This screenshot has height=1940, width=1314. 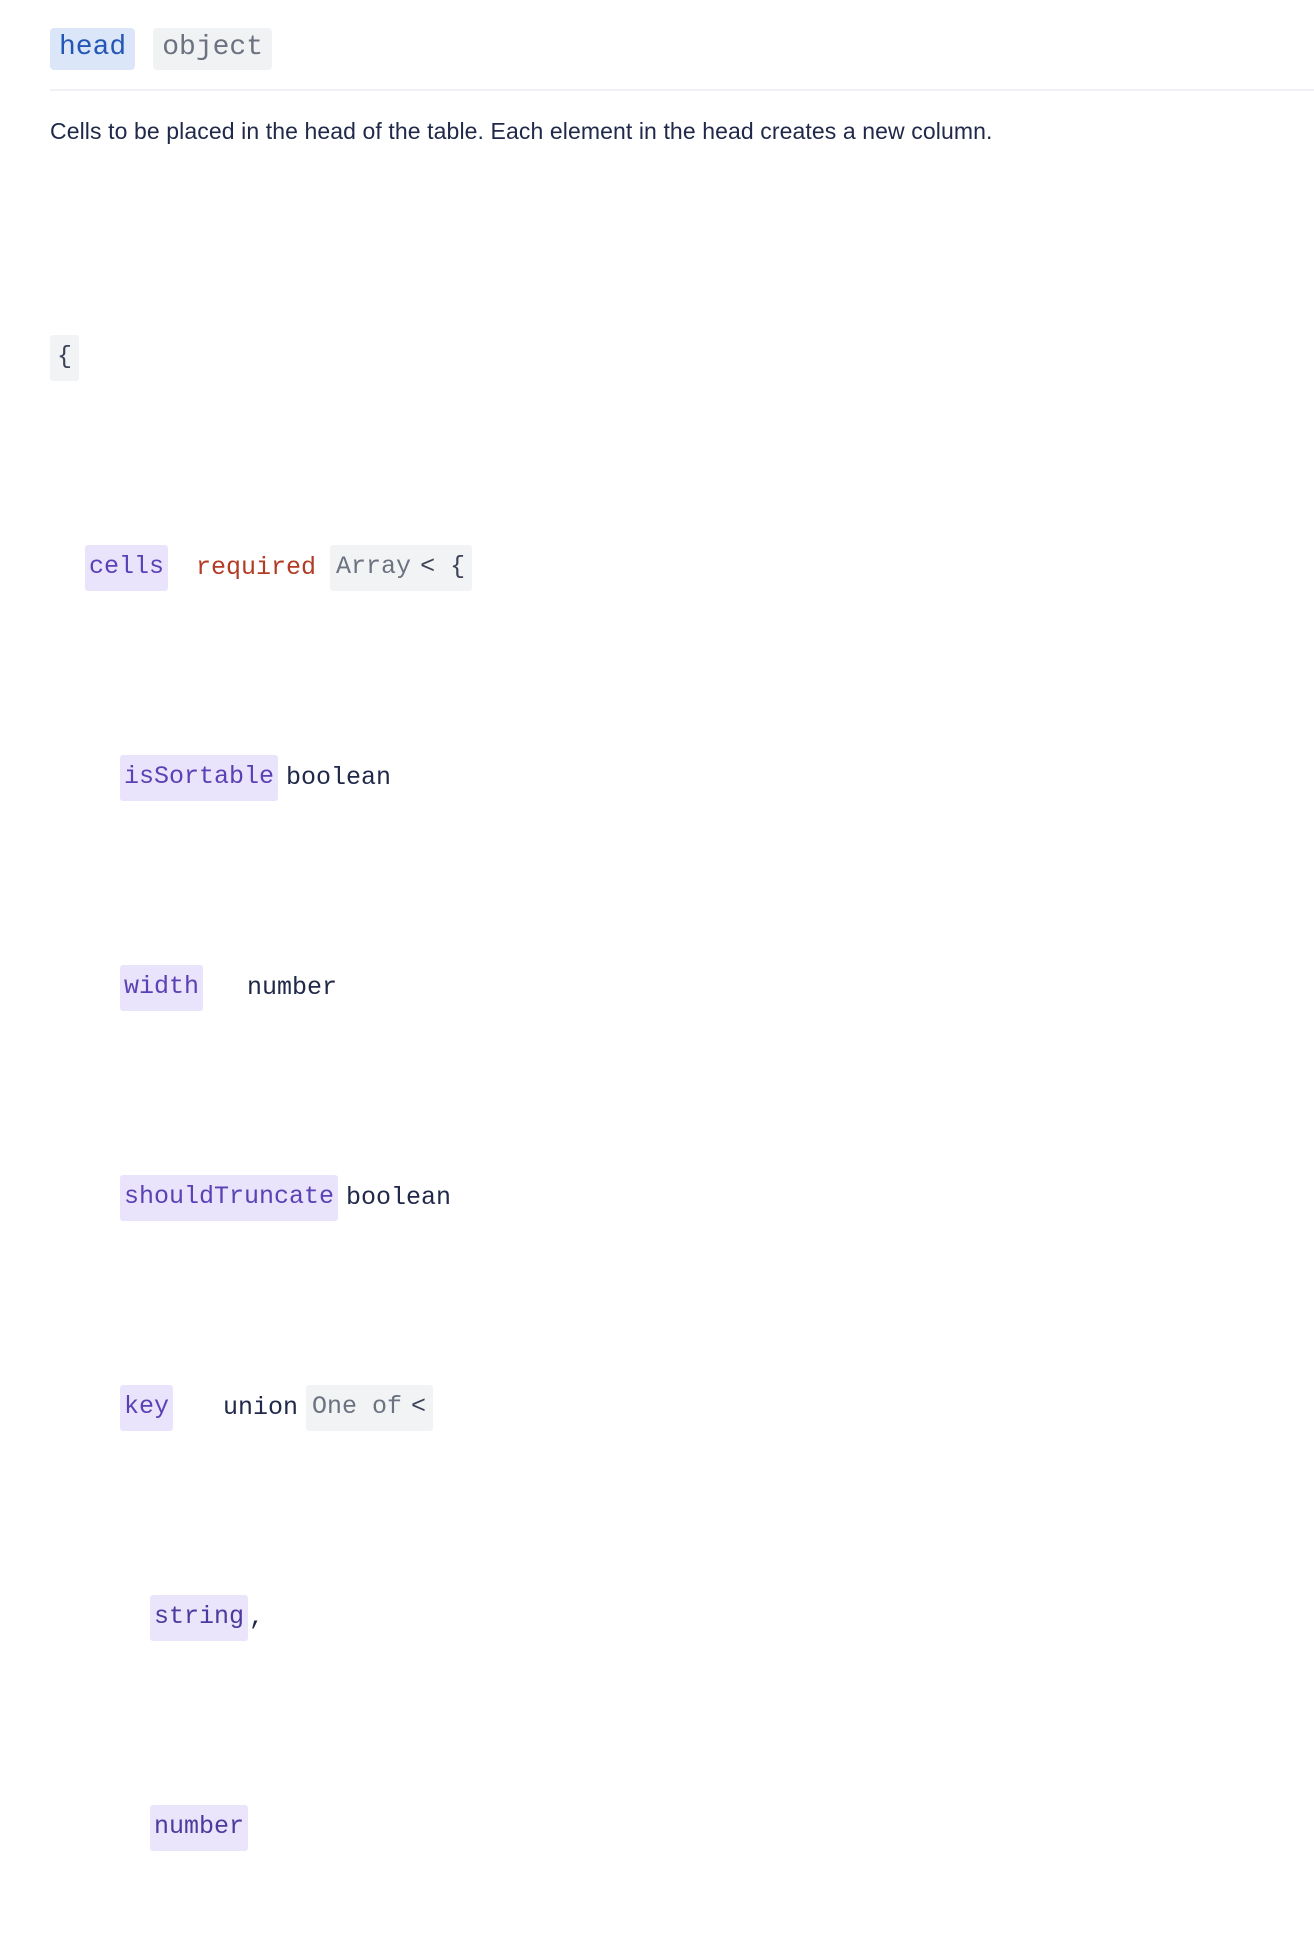 I want to click on prop-kind-badge: object, so click(x=213, y=49).